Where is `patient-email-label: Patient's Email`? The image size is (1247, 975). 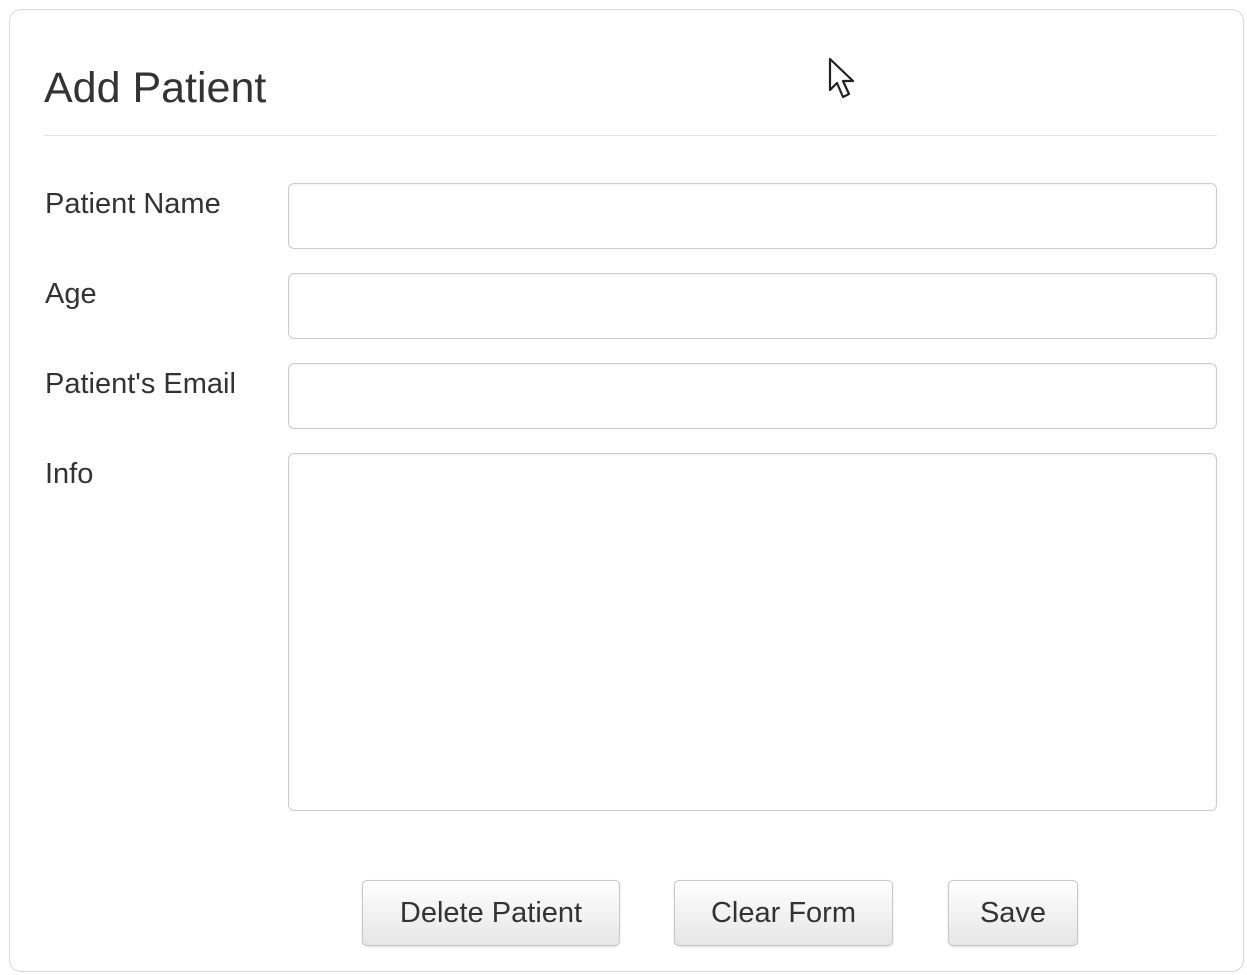
patient-email-label: Patient's Email is located at coordinates (140, 384).